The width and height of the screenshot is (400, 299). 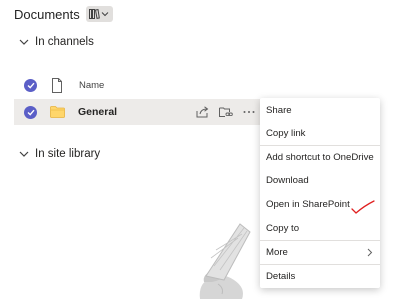 I want to click on menu-item-details: Details, so click(x=320, y=276).